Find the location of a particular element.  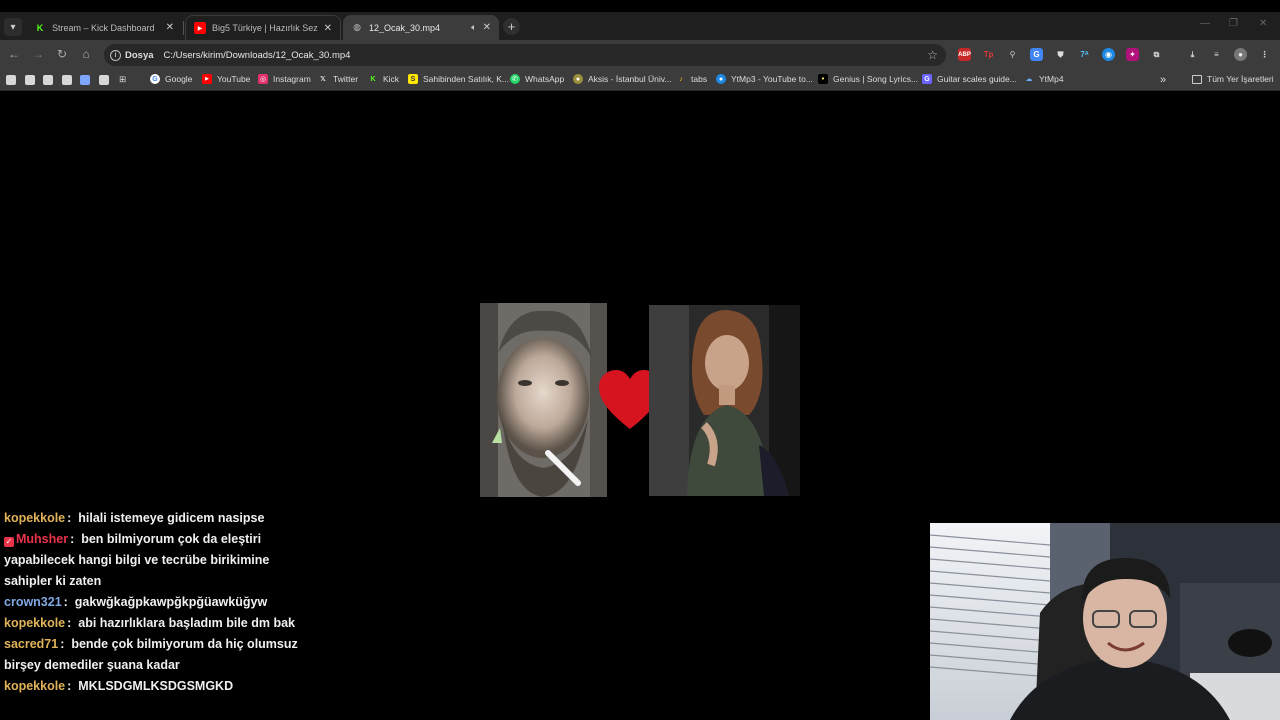

reload-icon: ↻ is located at coordinates (62, 54).